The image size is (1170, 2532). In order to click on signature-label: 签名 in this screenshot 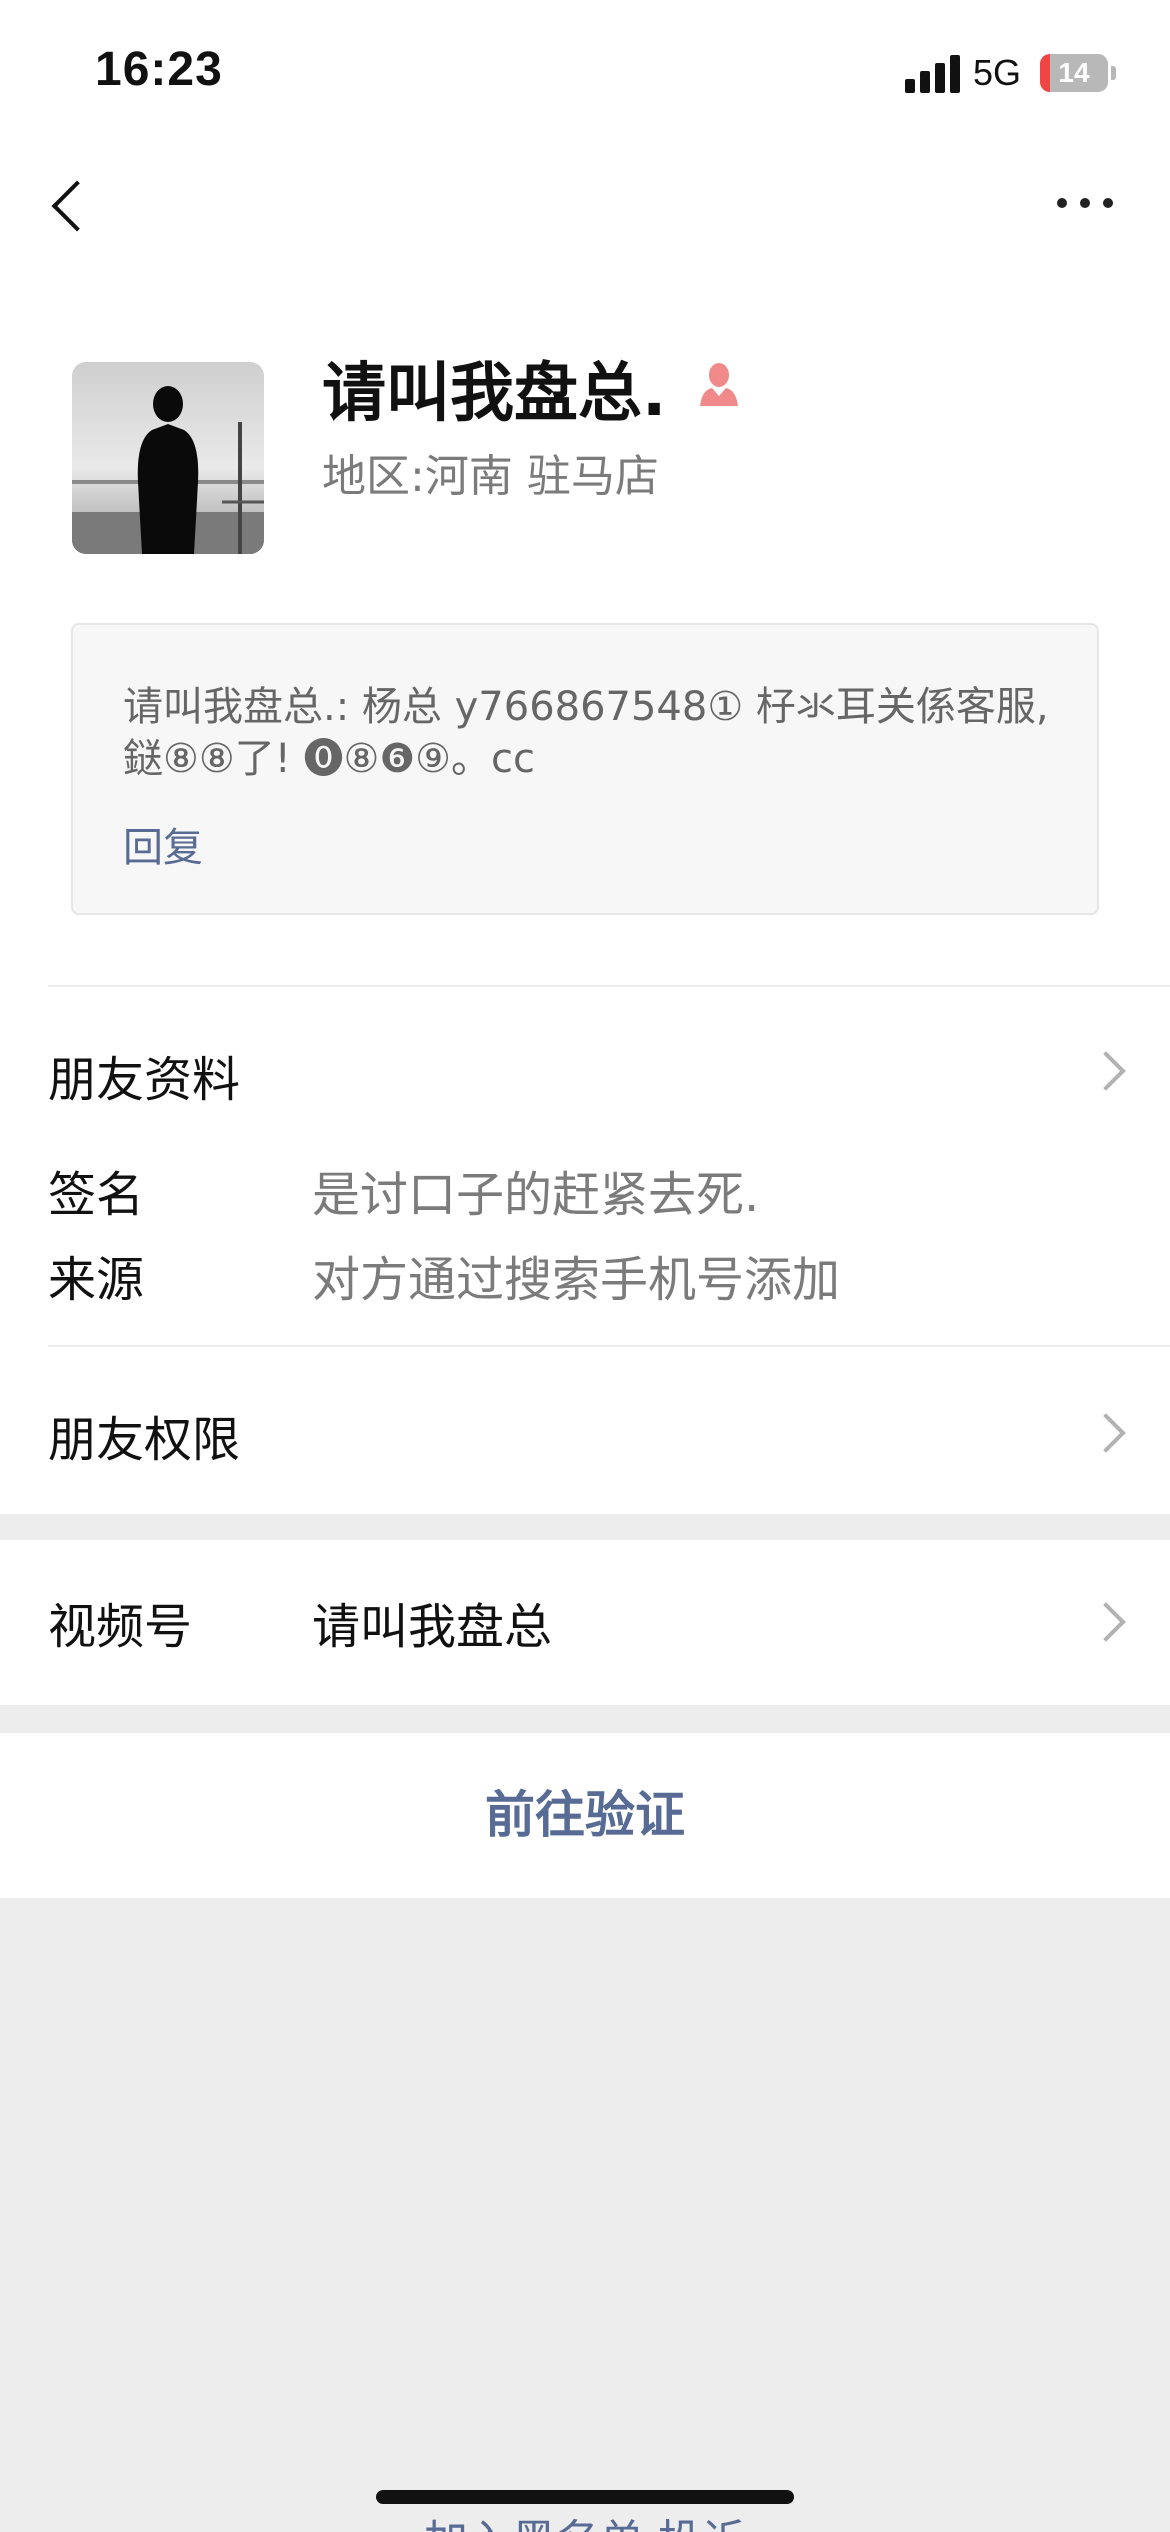, I will do `click(96, 1195)`.